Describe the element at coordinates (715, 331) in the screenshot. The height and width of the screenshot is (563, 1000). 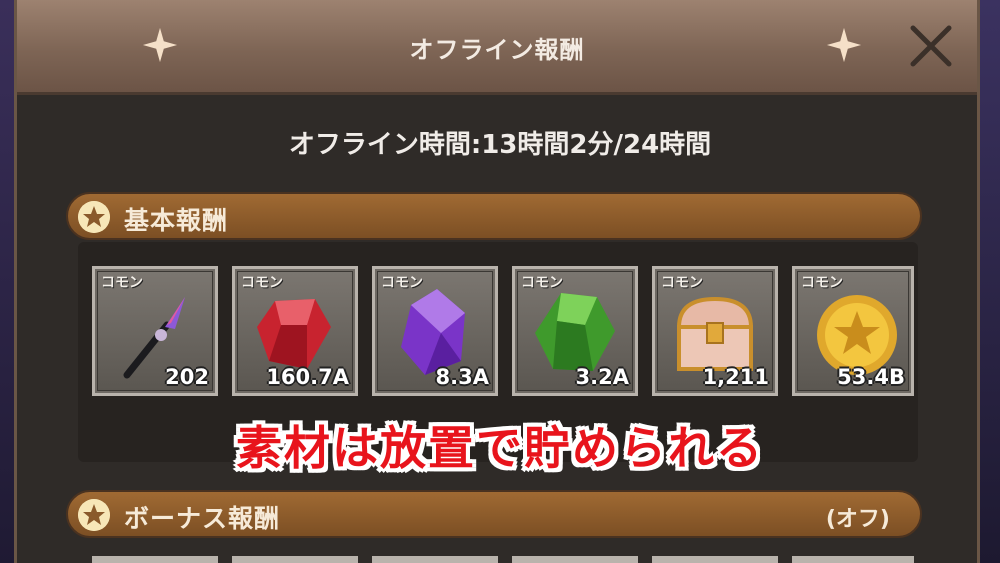
I see `reward-item-treasure-chest: コモン 1,211` at that location.